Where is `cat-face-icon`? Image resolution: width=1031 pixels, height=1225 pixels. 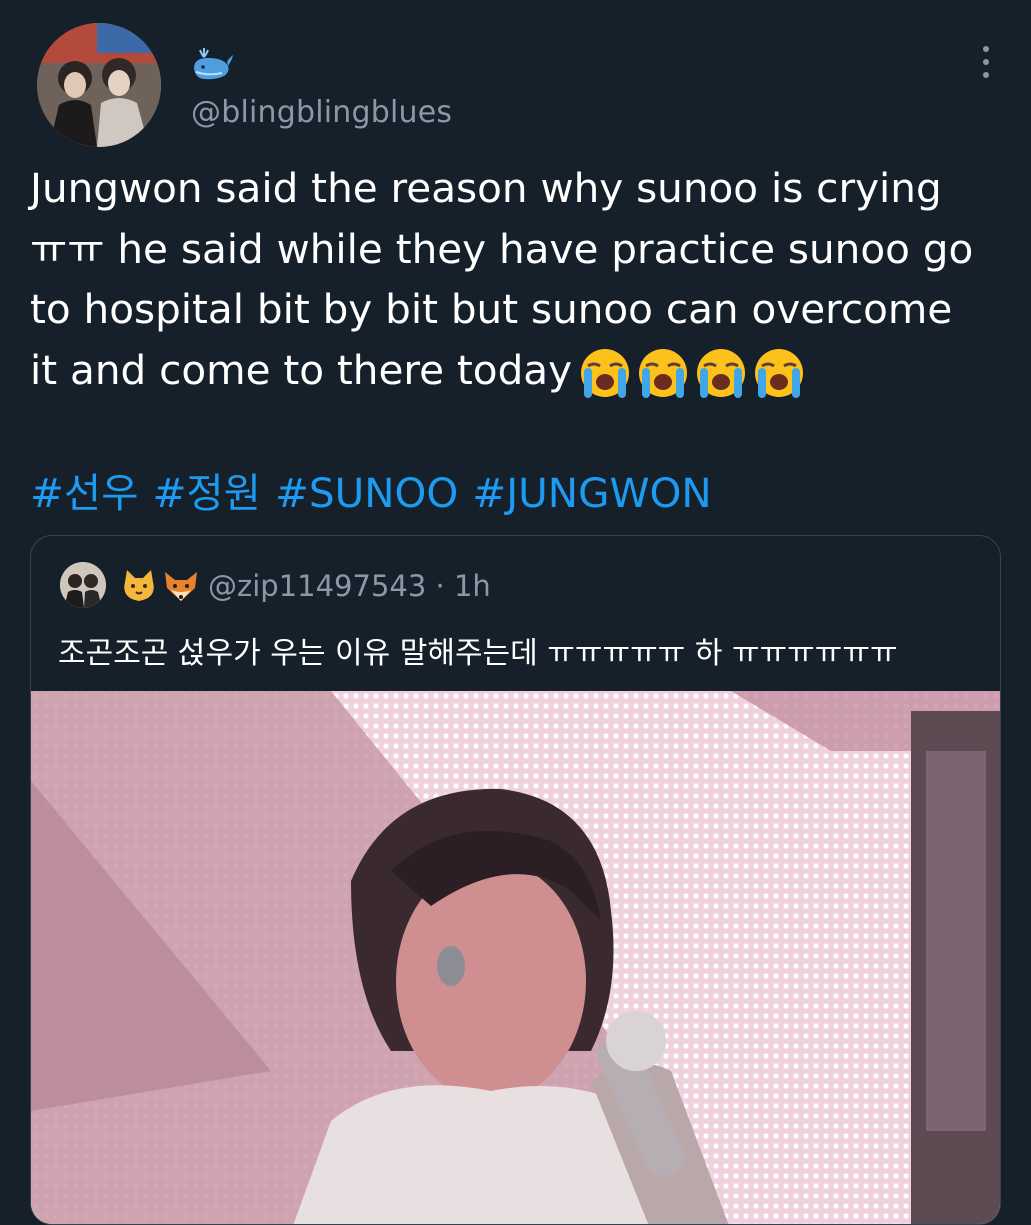 cat-face-icon is located at coordinates (139, 585).